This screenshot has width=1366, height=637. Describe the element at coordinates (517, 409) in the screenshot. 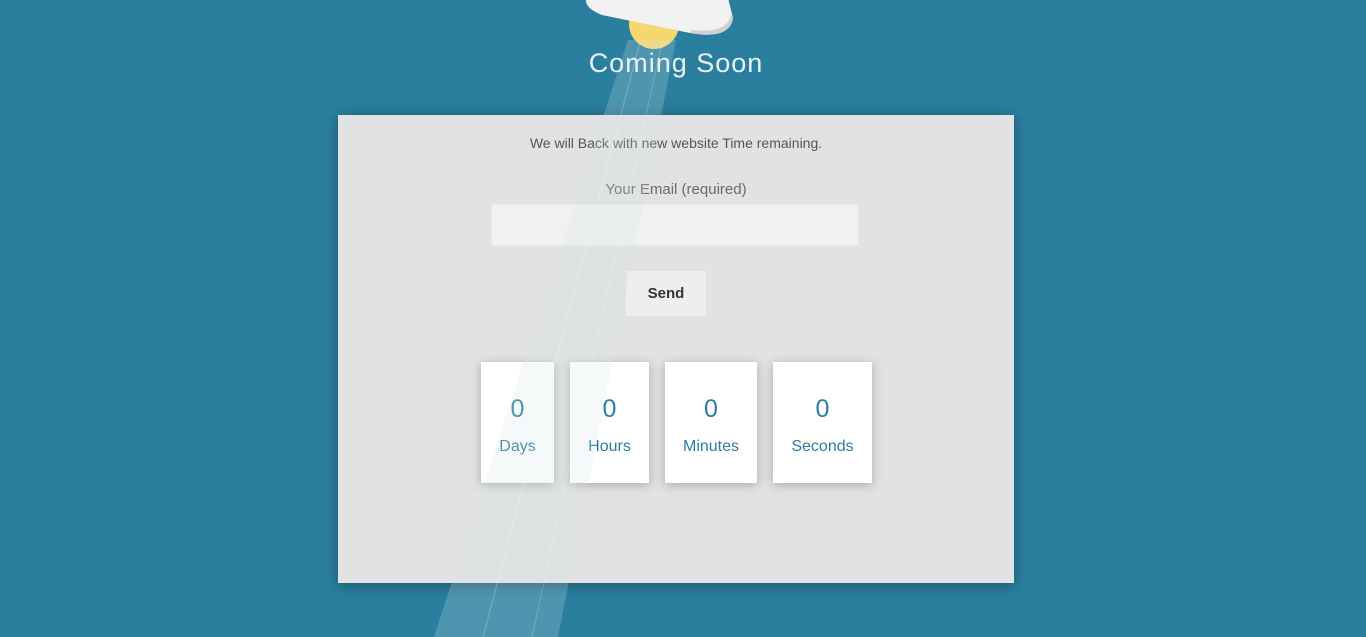

I see `days-value: 0` at that location.